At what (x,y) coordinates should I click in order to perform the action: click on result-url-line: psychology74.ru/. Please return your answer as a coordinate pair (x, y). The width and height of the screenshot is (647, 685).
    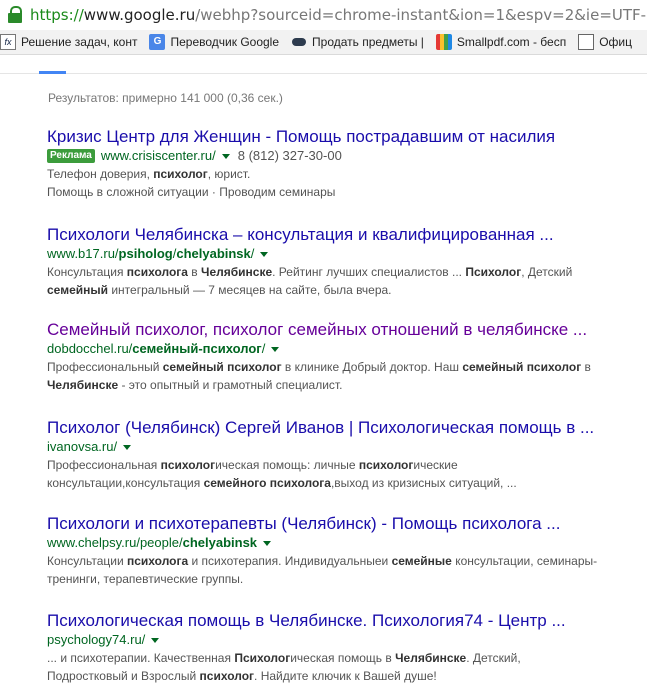
    Looking at the image, I should click on (347, 640).